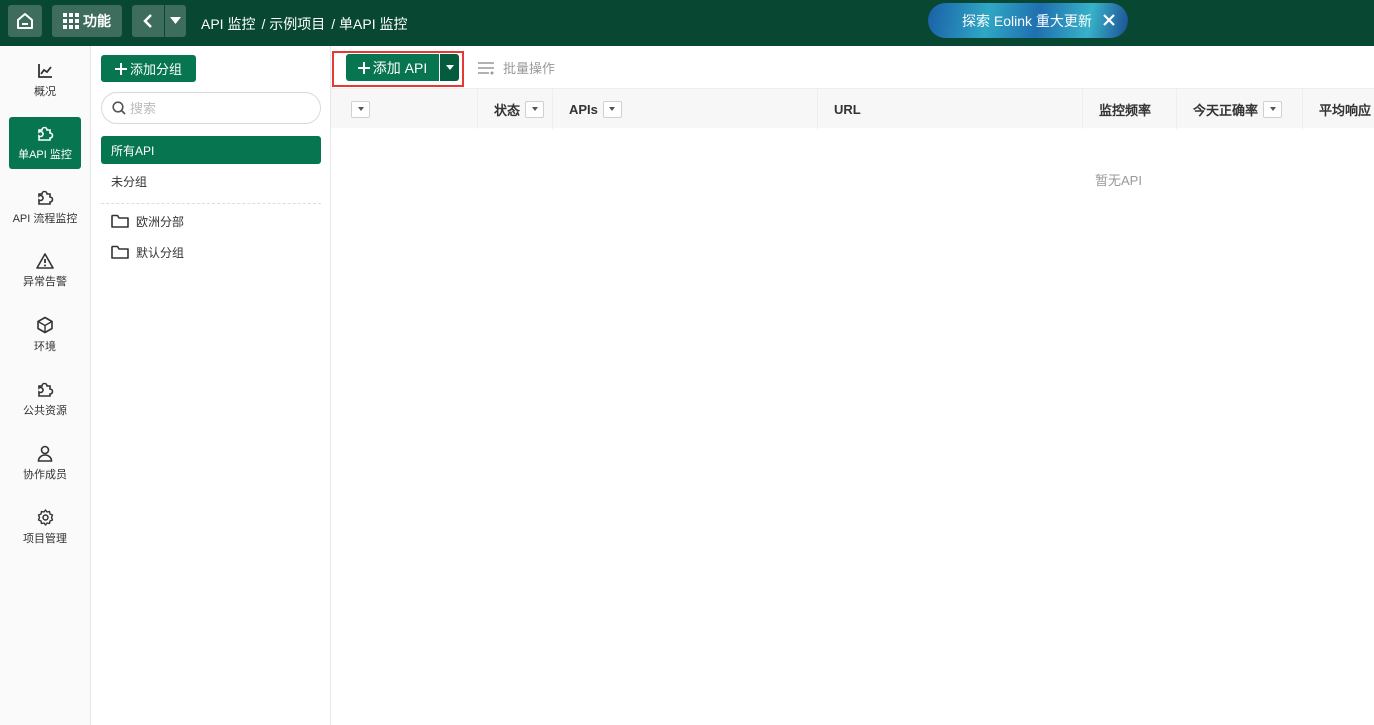 This screenshot has width=1374, height=725. I want to click on nav-item-label: 项目管理, so click(45, 538).